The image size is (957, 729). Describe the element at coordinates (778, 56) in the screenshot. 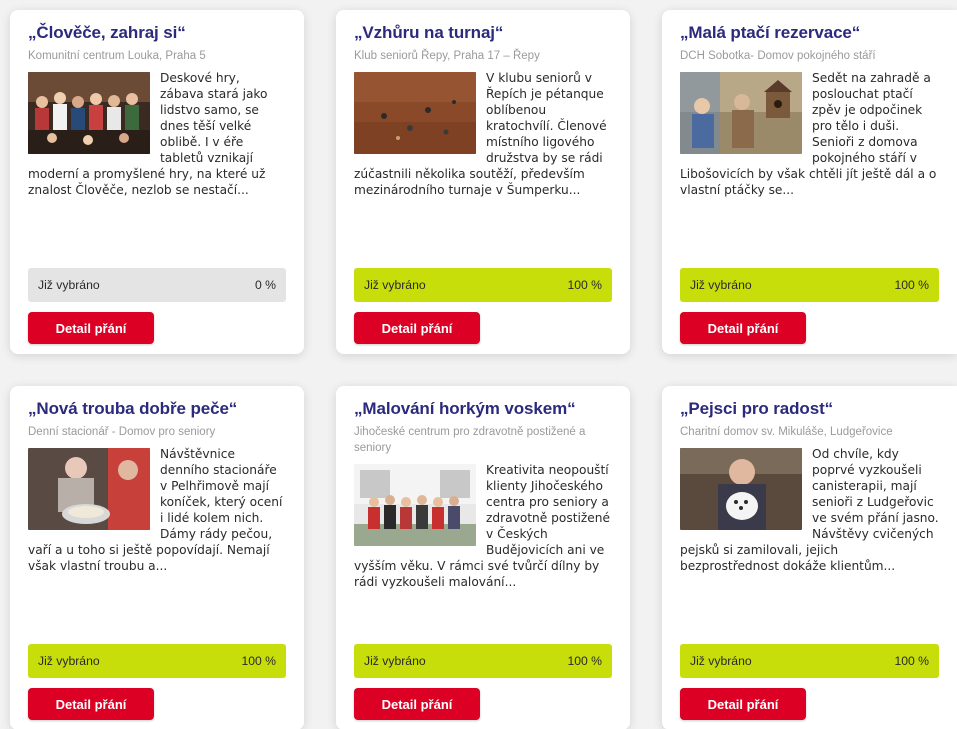

I see `card-organization: DCH Sobotka- Domov pokojného stáří` at that location.